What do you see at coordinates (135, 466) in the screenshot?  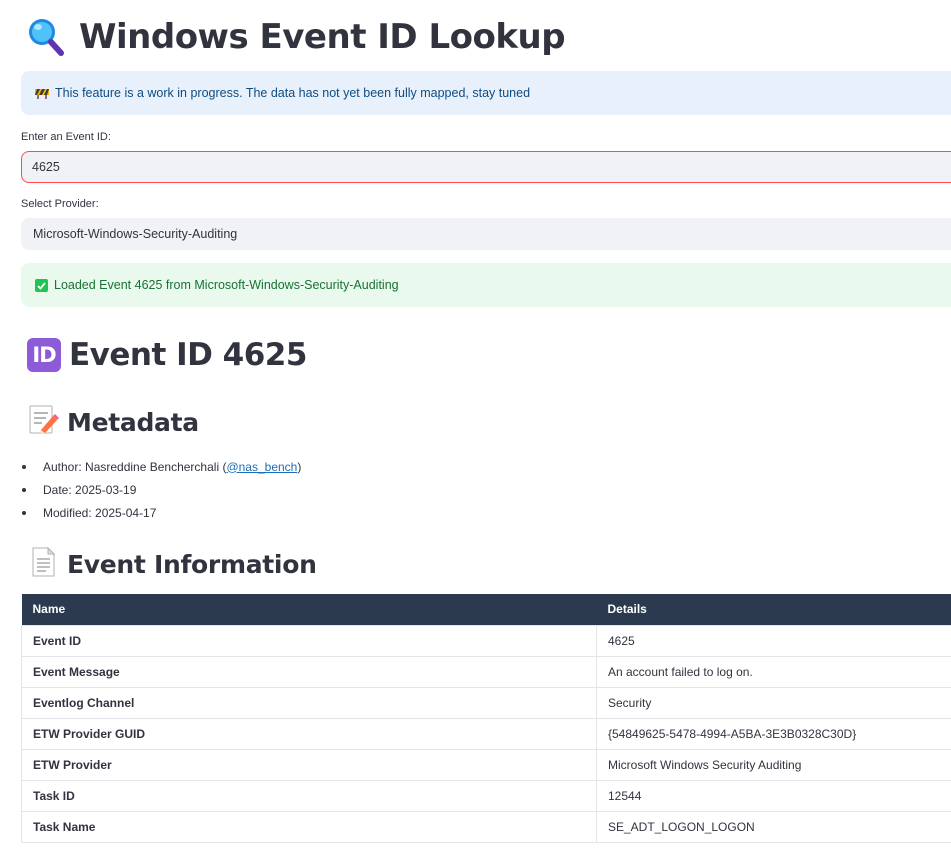 I see `author-prefix: Author: Nasreddine Bencherchali (` at bounding box center [135, 466].